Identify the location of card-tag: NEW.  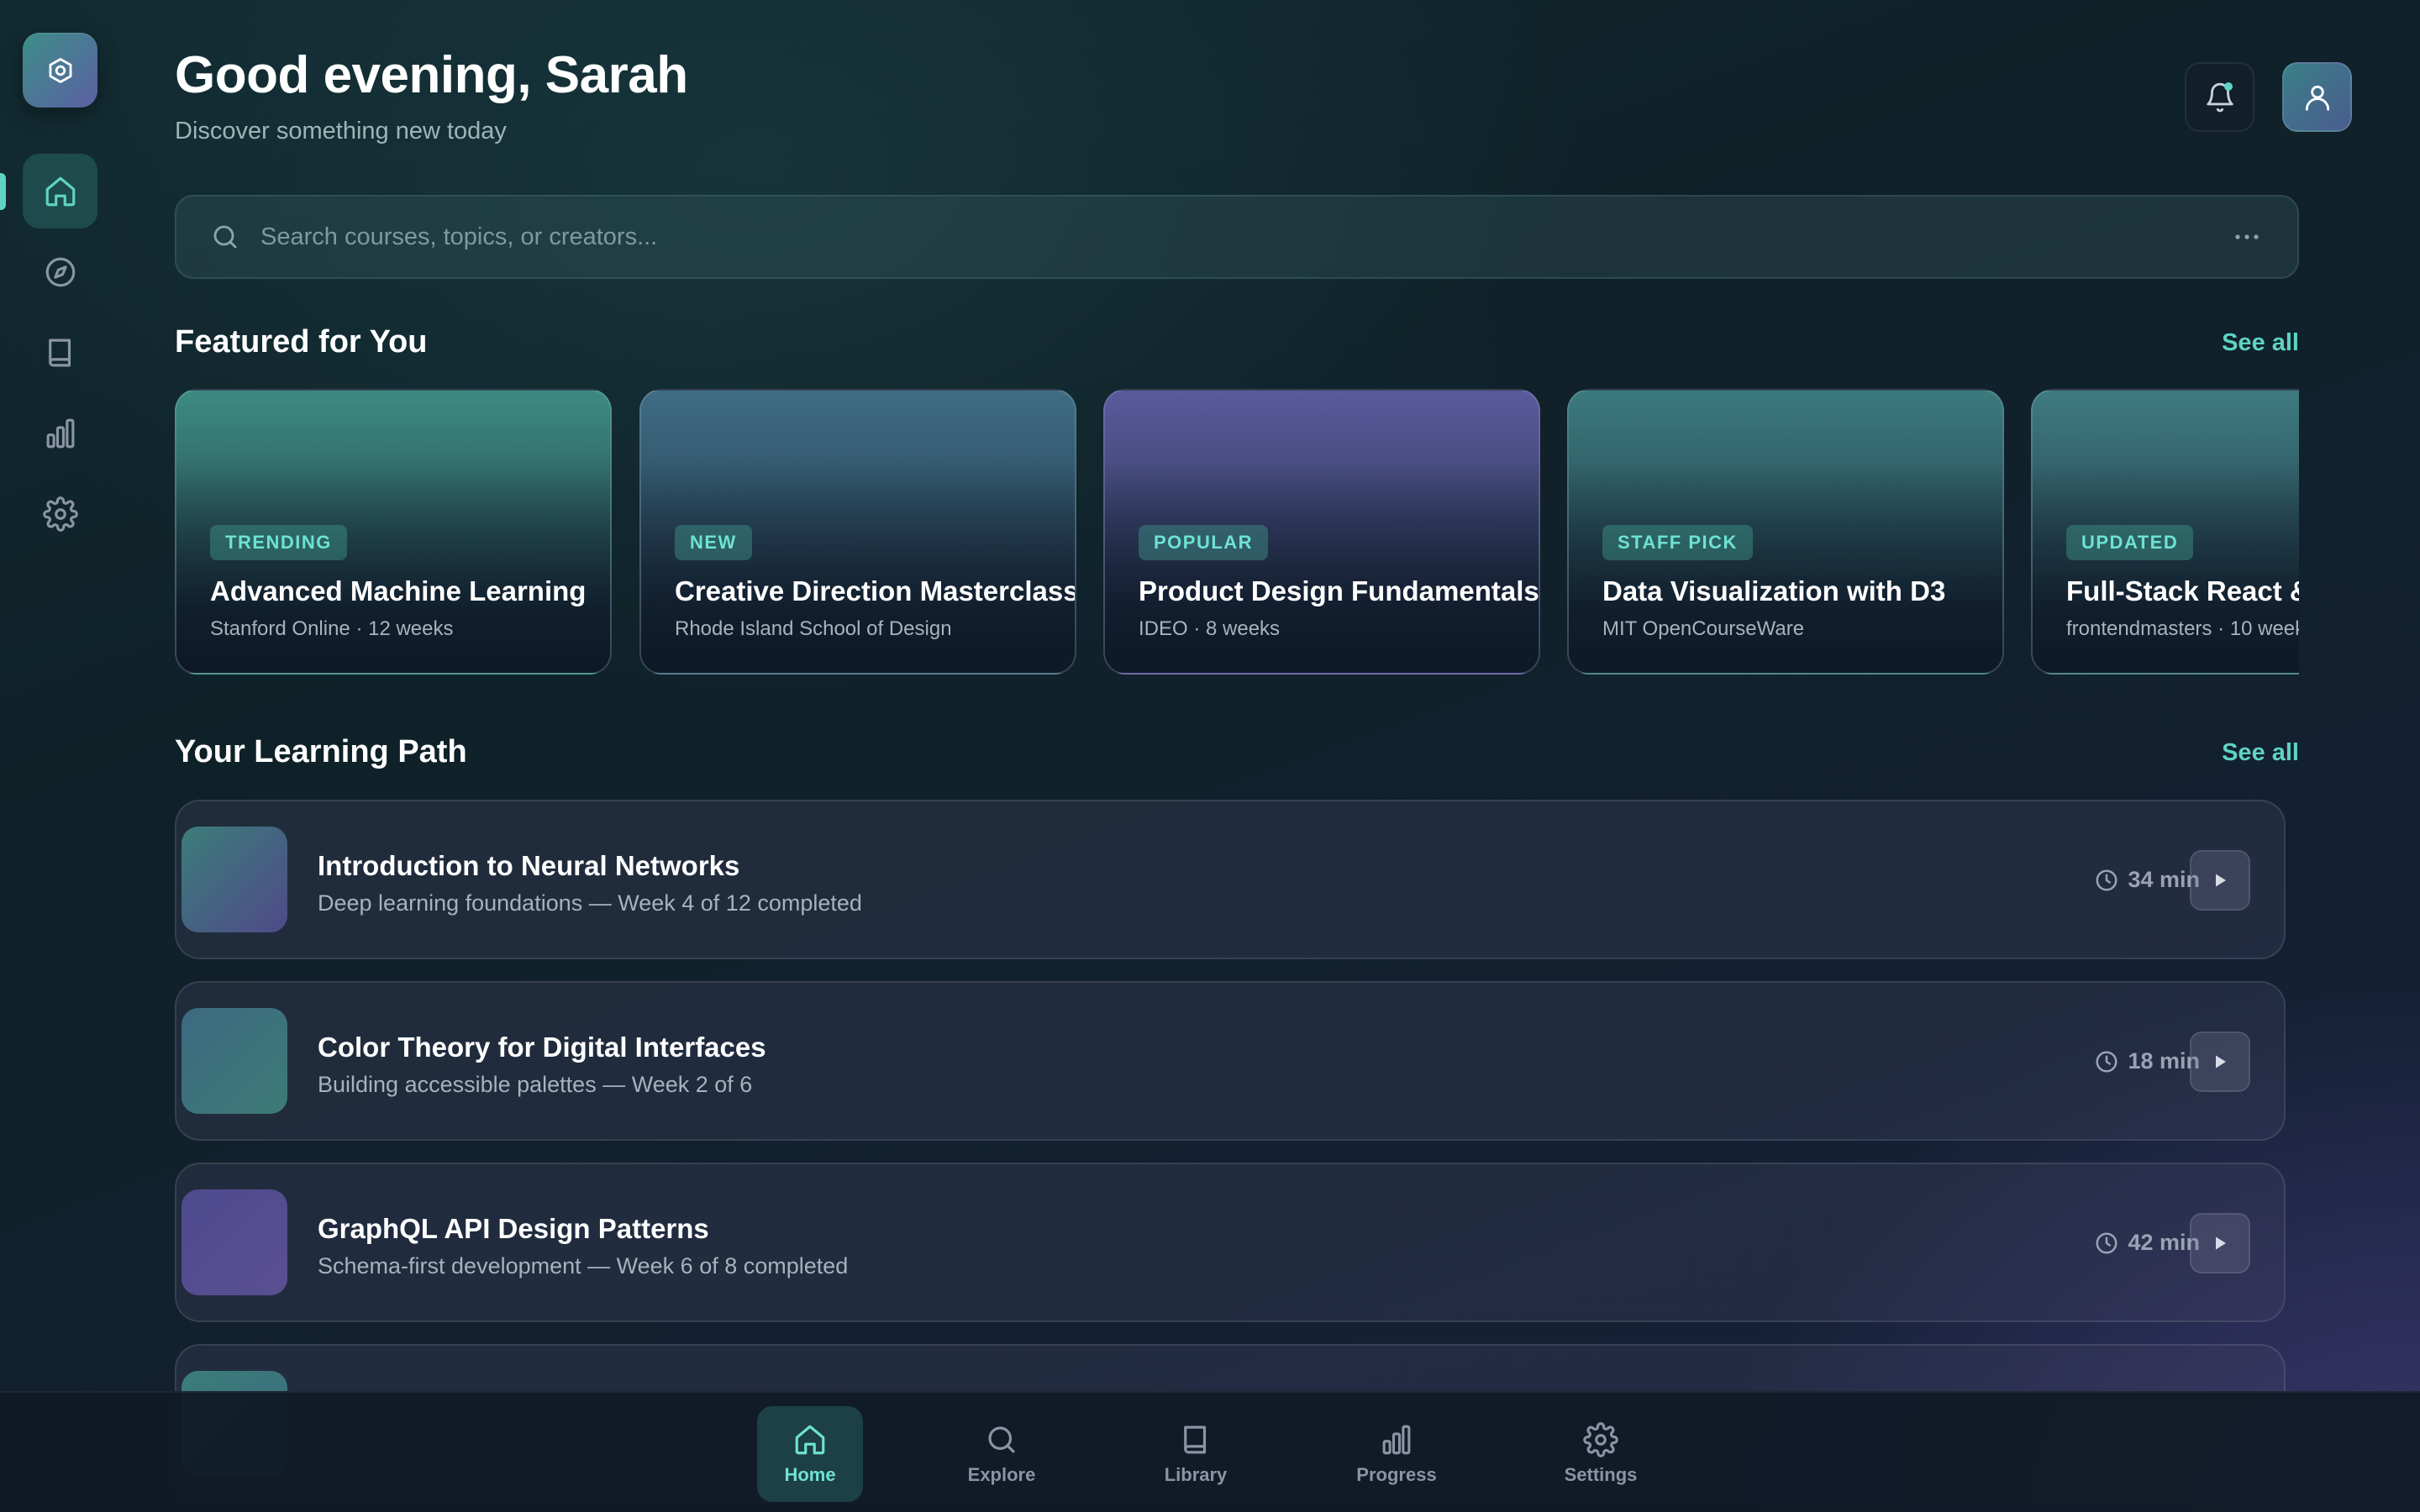
(713, 542).